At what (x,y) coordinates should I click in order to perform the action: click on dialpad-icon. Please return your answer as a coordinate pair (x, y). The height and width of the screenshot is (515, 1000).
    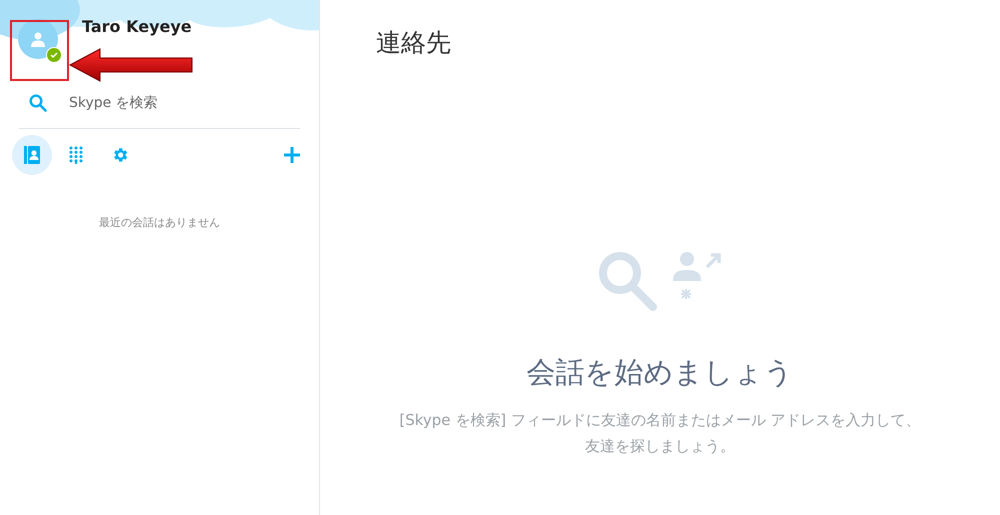
    Looking at the image, I should click on (76, 155).